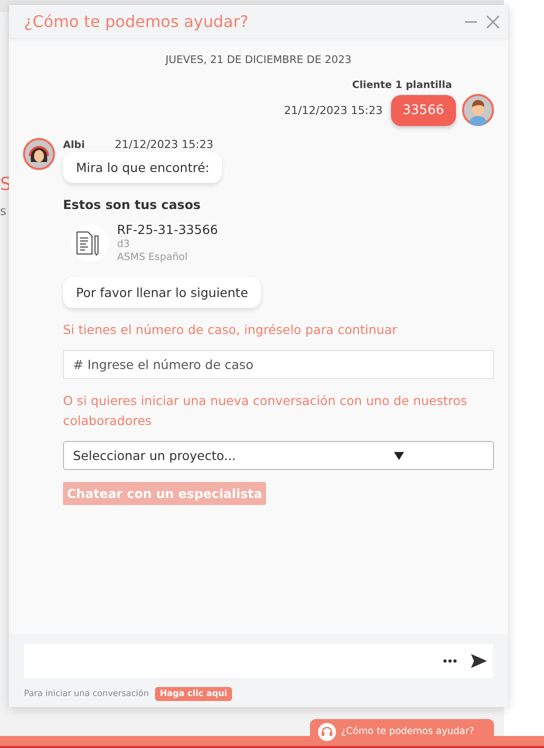  I want to click on sender-name: Cliente 1 plantilla, so click(402, 85).